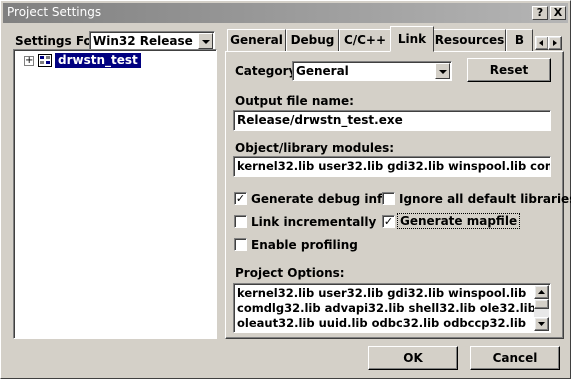  What do you see at coordinates (372, 71) in the screenshot?
I see `category-dropdown: General` at bounding box center [372, 71].